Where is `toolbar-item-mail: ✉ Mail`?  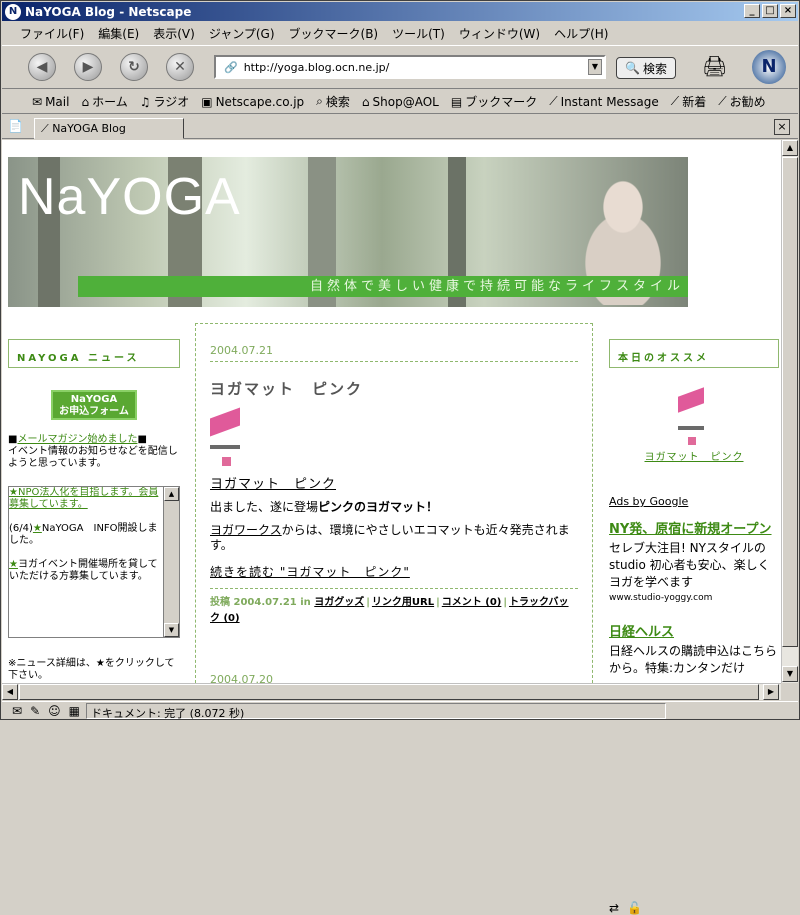
toolbar-item-mail: ✉ Mail is located at coordinates (50, 102).